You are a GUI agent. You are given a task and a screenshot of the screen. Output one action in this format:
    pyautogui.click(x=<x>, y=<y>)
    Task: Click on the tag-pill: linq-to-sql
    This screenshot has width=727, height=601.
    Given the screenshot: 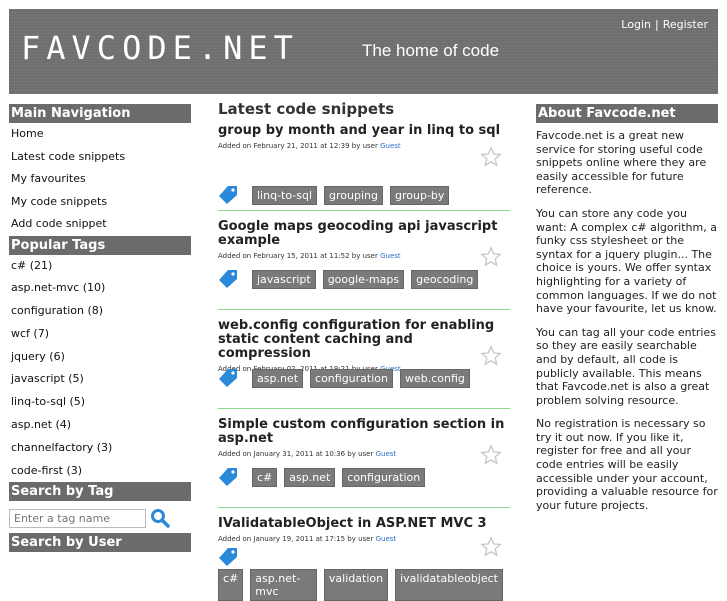 What is the action you would take?
    pyautogui.click(x=285, y=195)
    